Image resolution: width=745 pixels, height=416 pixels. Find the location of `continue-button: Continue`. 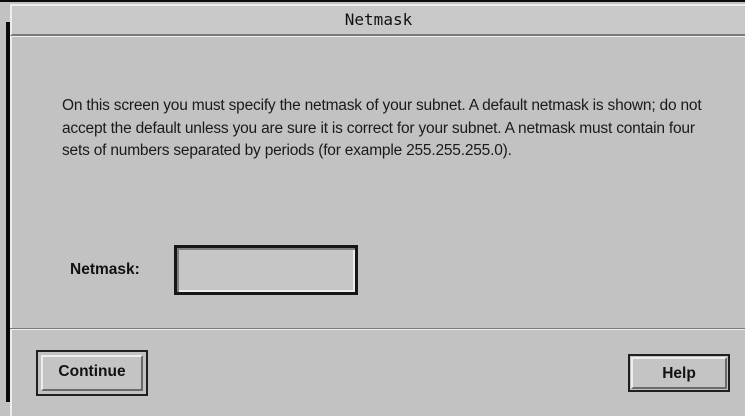

continue-button: Continue is located at coordinates (92, 373).